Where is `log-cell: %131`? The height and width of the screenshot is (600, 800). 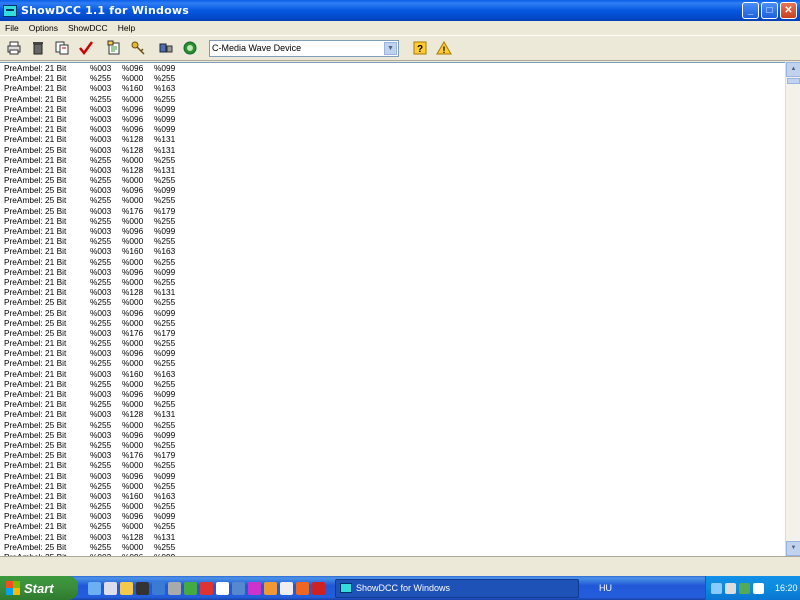
log-cell: %131 is located at coordinates (165, 414).